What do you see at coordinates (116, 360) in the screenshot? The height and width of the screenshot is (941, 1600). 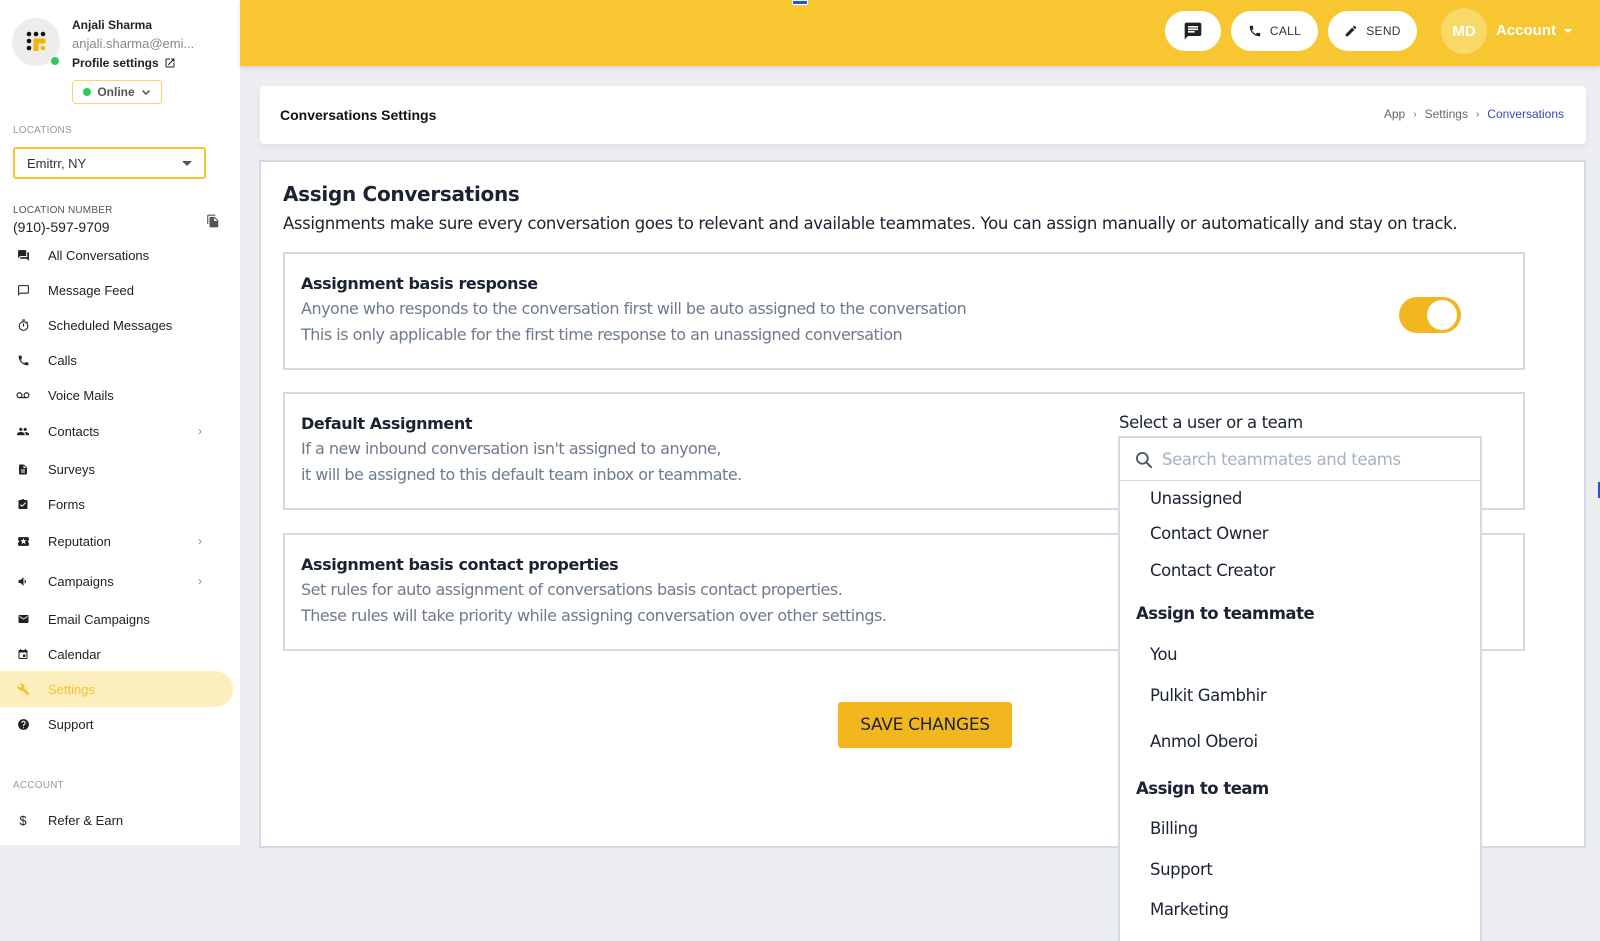 I see `sidebar-item-calls: Calls` at bounding box center [116, 360].